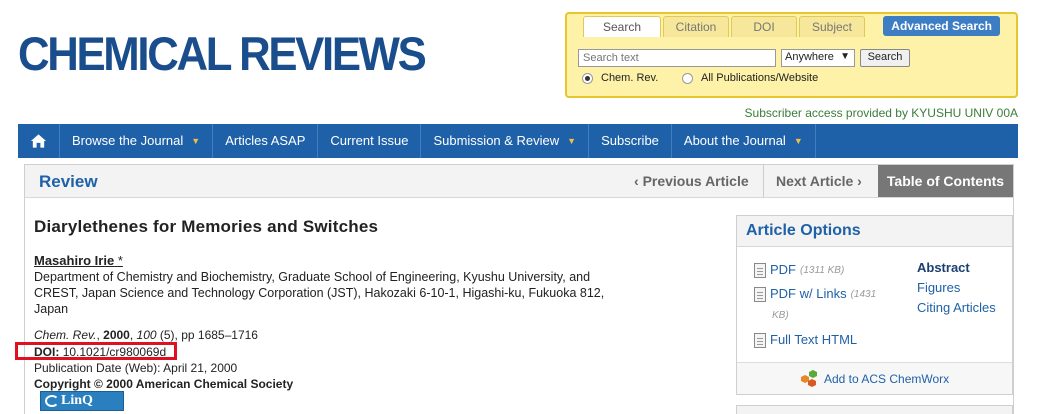 The image size is (1037, 414). I want to click on linq-label: LinQ, so click(77, 400).